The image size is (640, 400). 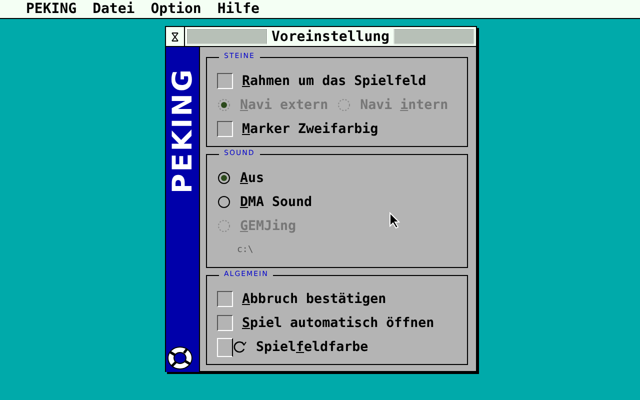 What do you see at coordinates (225, 347) in the screenshot?
I see `color-swatch` at bounding box center [225, 347].